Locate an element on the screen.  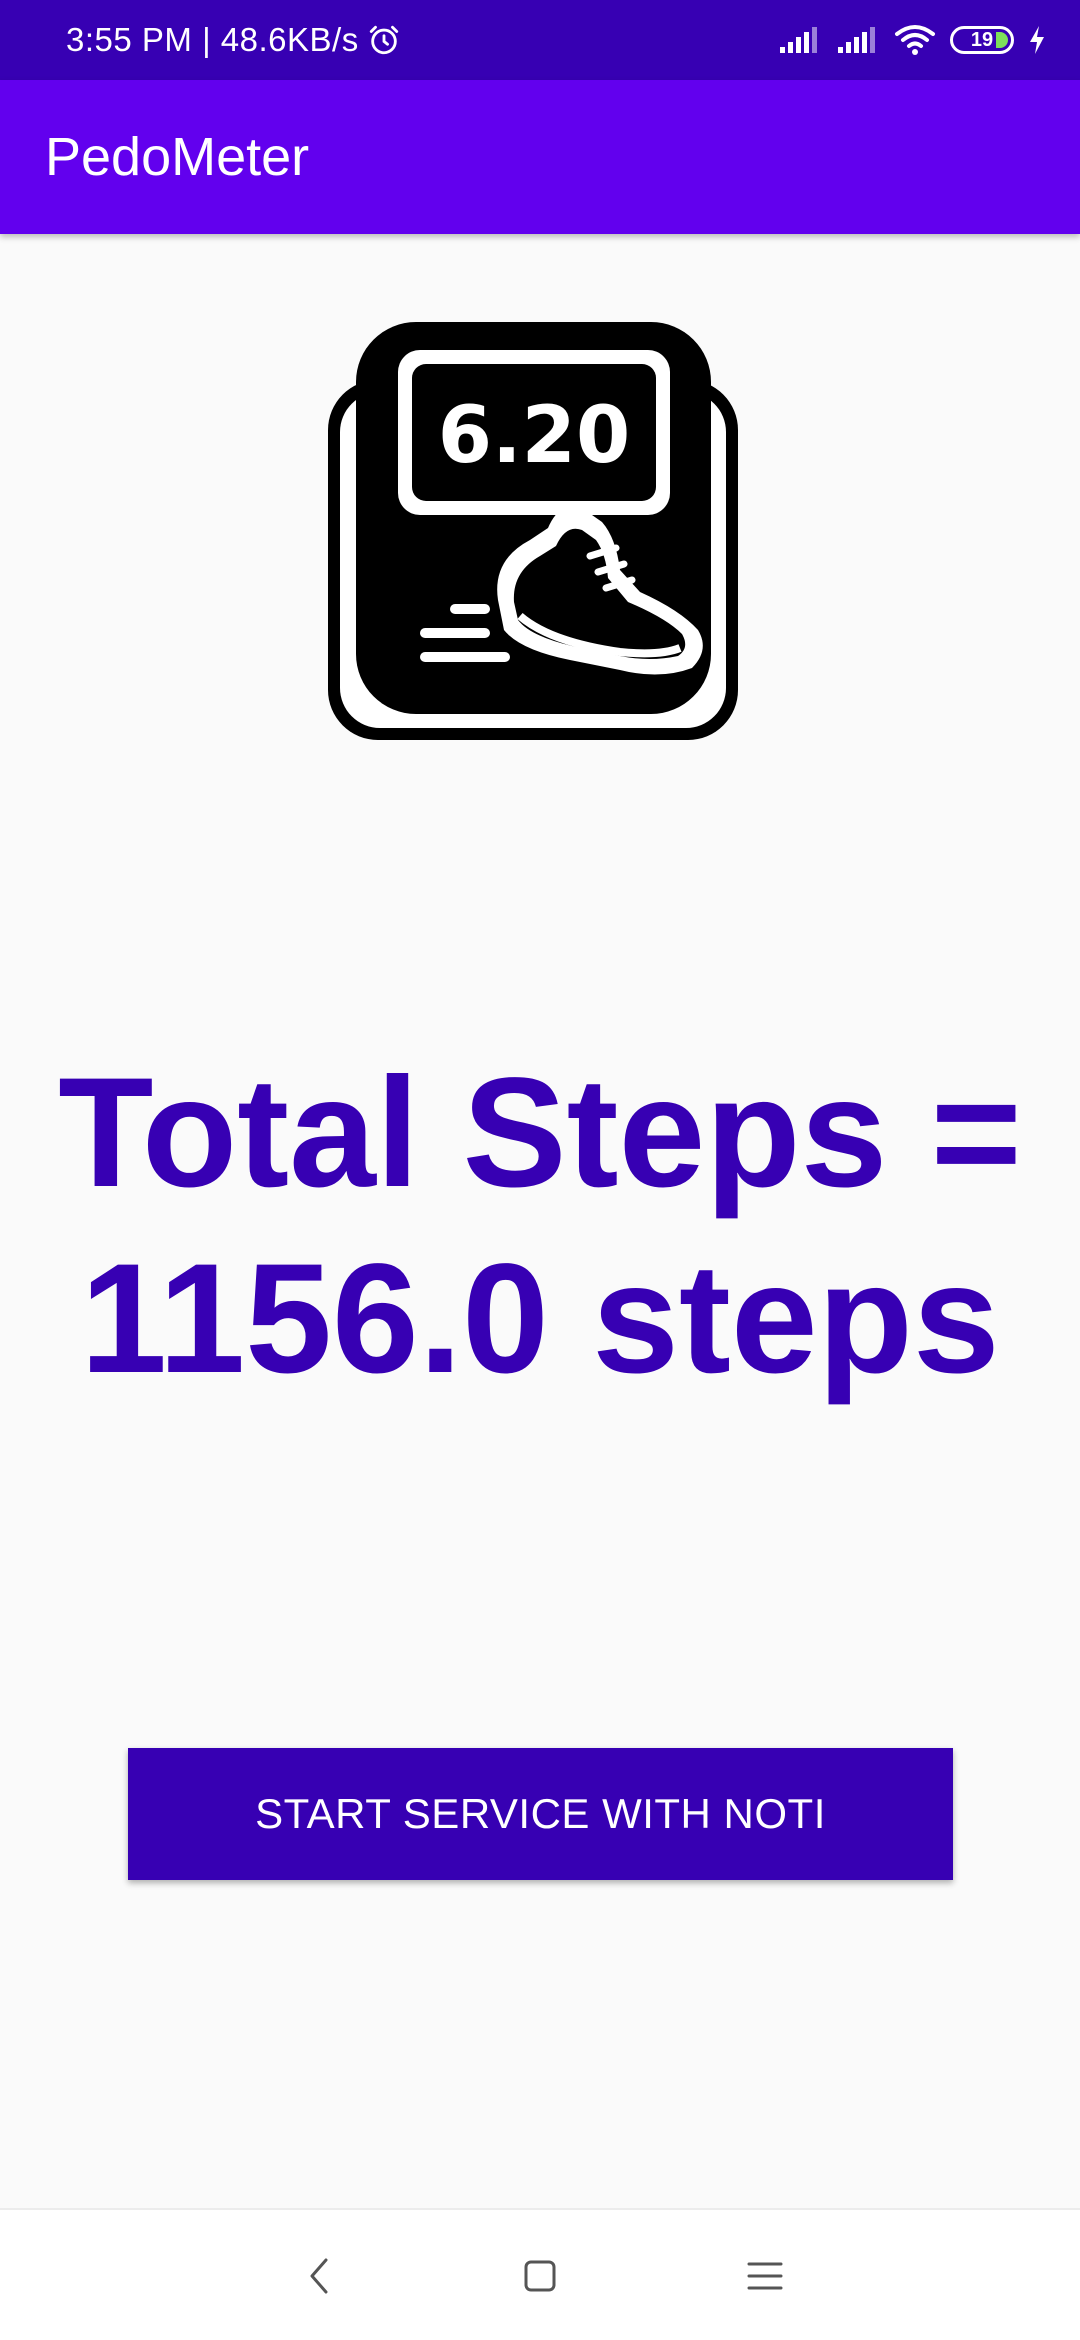
status-right: 19 is located at coordinates (912, 40).